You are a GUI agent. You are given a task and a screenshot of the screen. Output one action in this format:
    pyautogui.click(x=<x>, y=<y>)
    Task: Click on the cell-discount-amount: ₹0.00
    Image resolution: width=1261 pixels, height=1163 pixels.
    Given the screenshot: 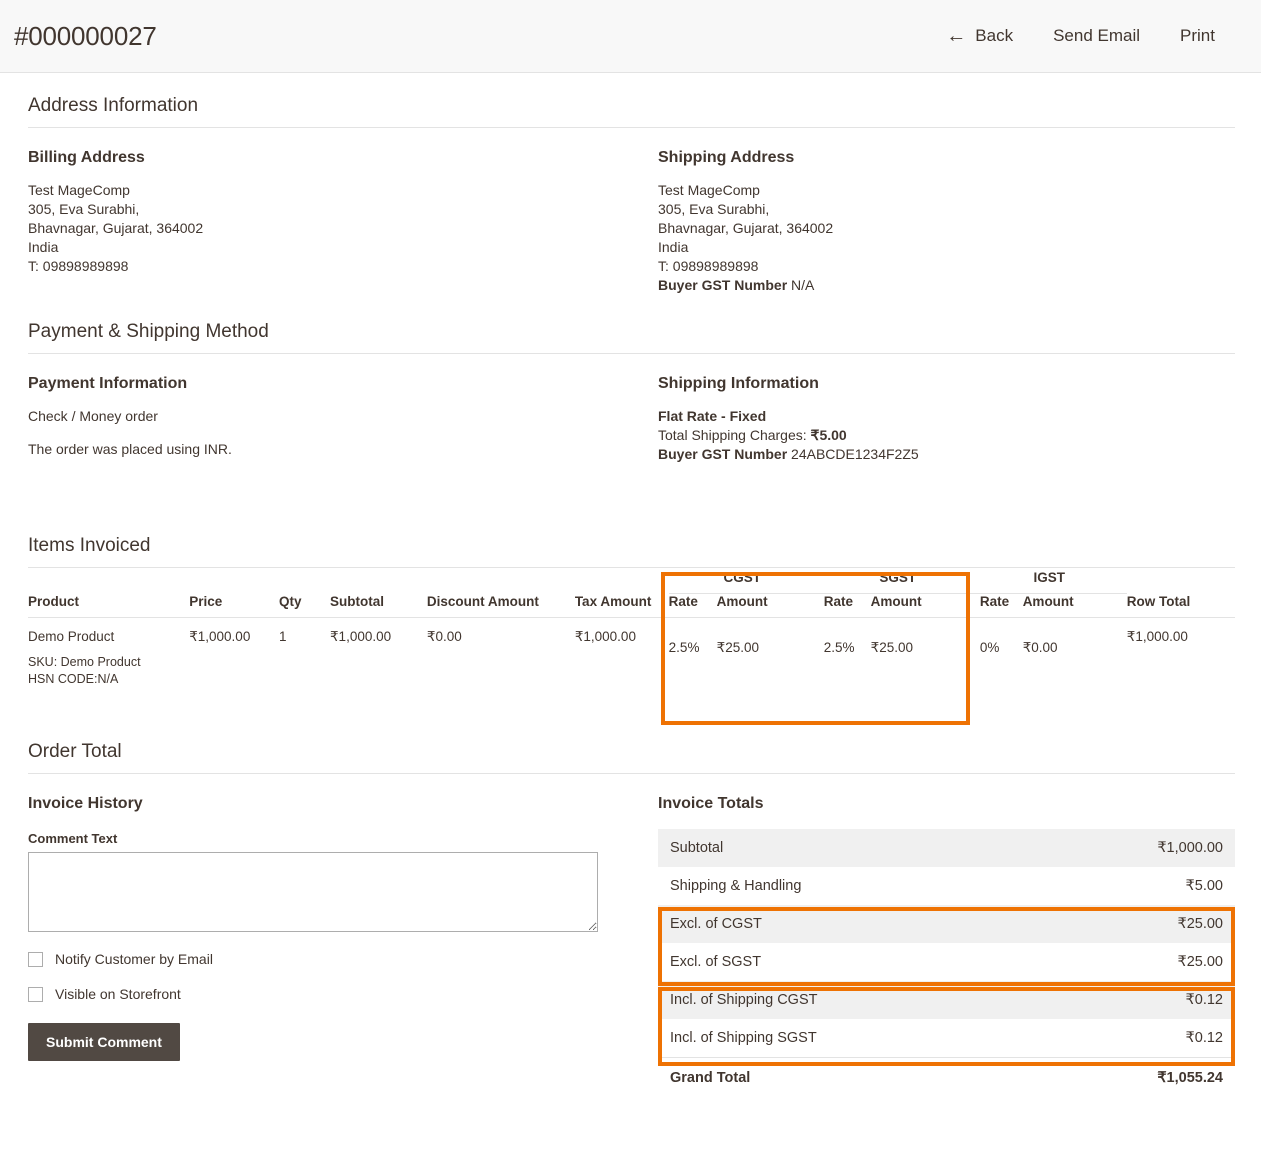 What is the action you would take?
    pyautogui.click(x=500, y=658)
    